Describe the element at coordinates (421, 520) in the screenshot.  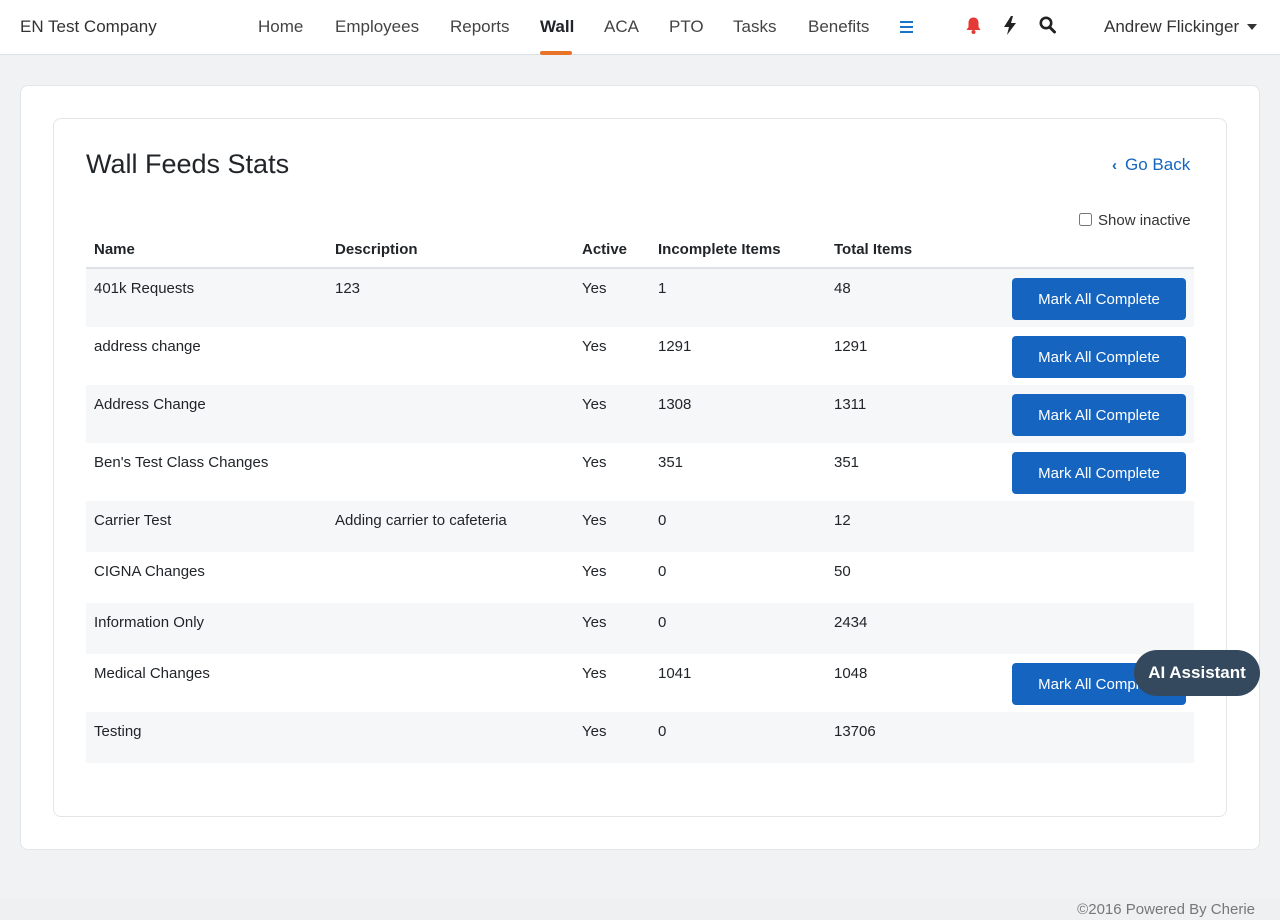
I see `cell-description: Adding carrier to cafeteria` at that location.